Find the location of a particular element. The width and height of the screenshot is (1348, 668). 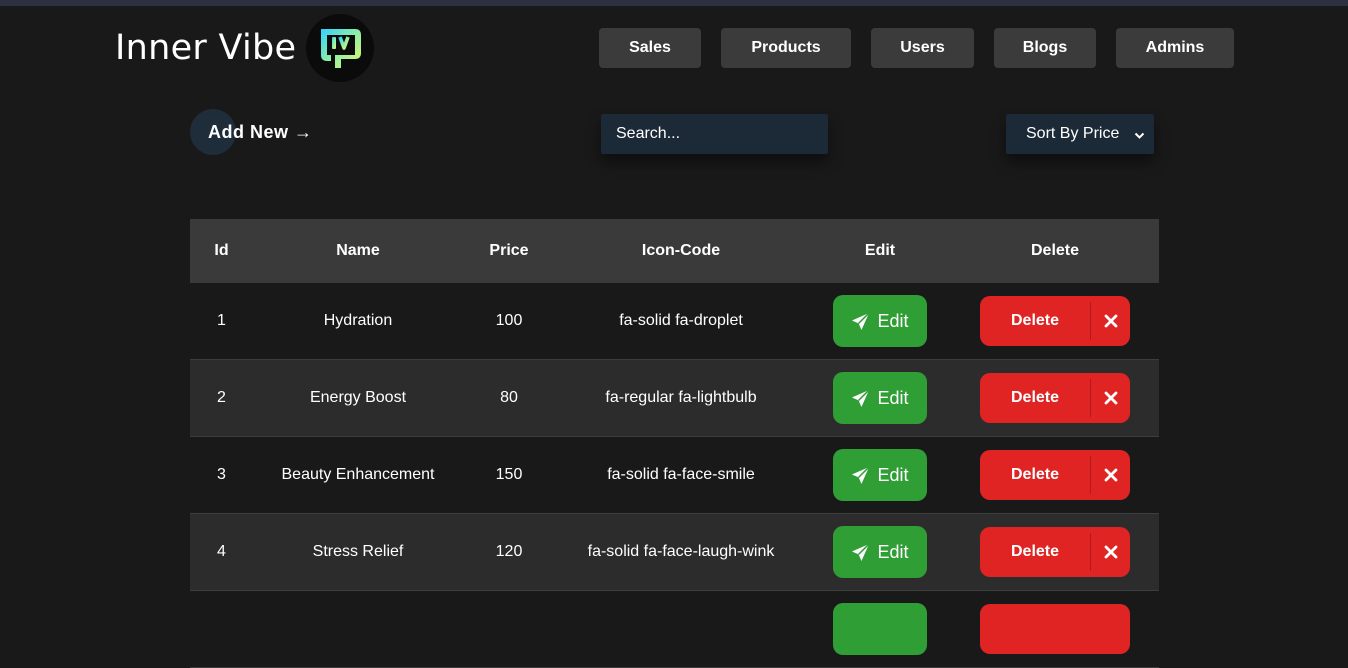

cell-id: 1 is located at coordinates (221, 320).